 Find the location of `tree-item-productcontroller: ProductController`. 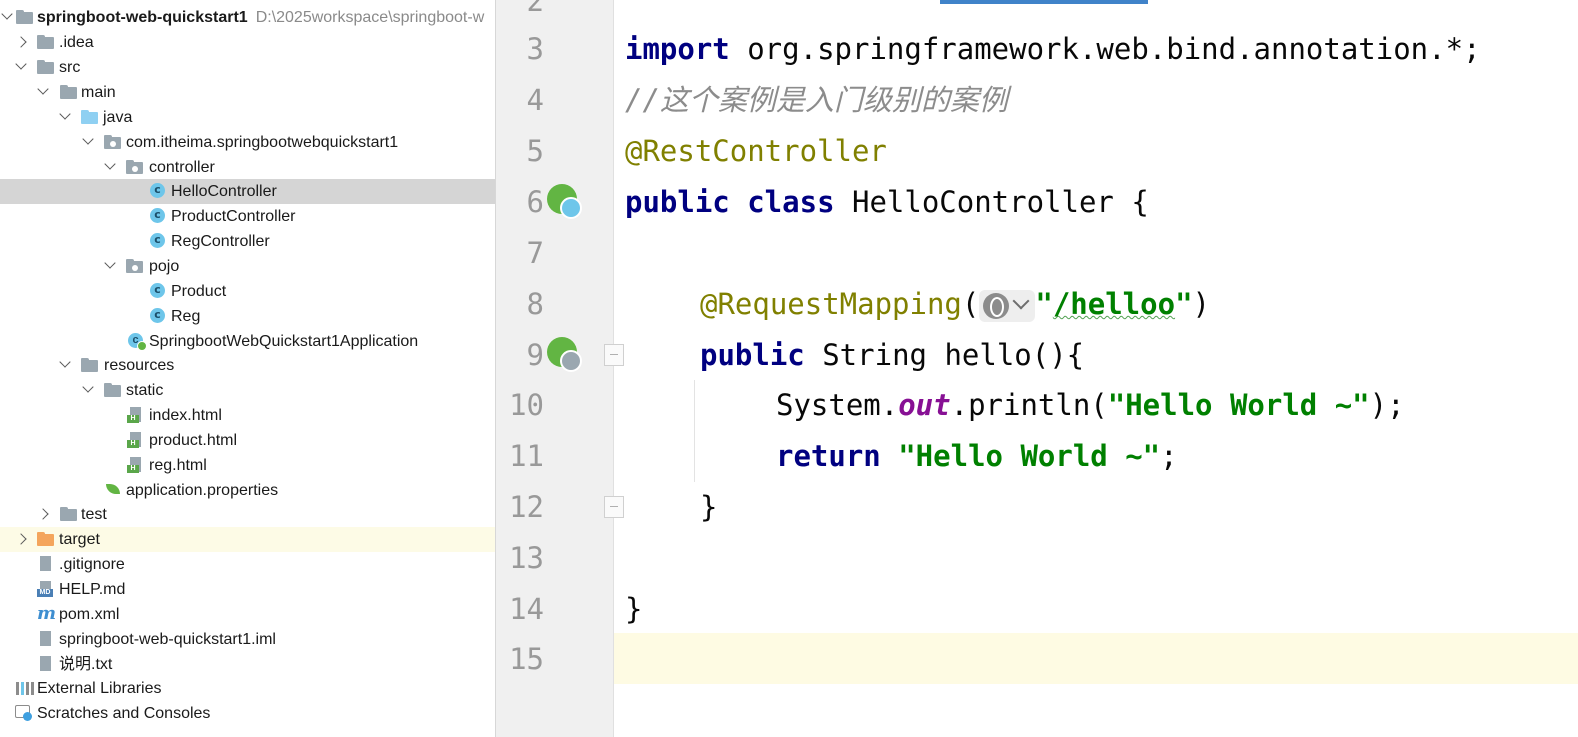

tree-item-productcontroller: ProductController is located at coordinates (247, 216).